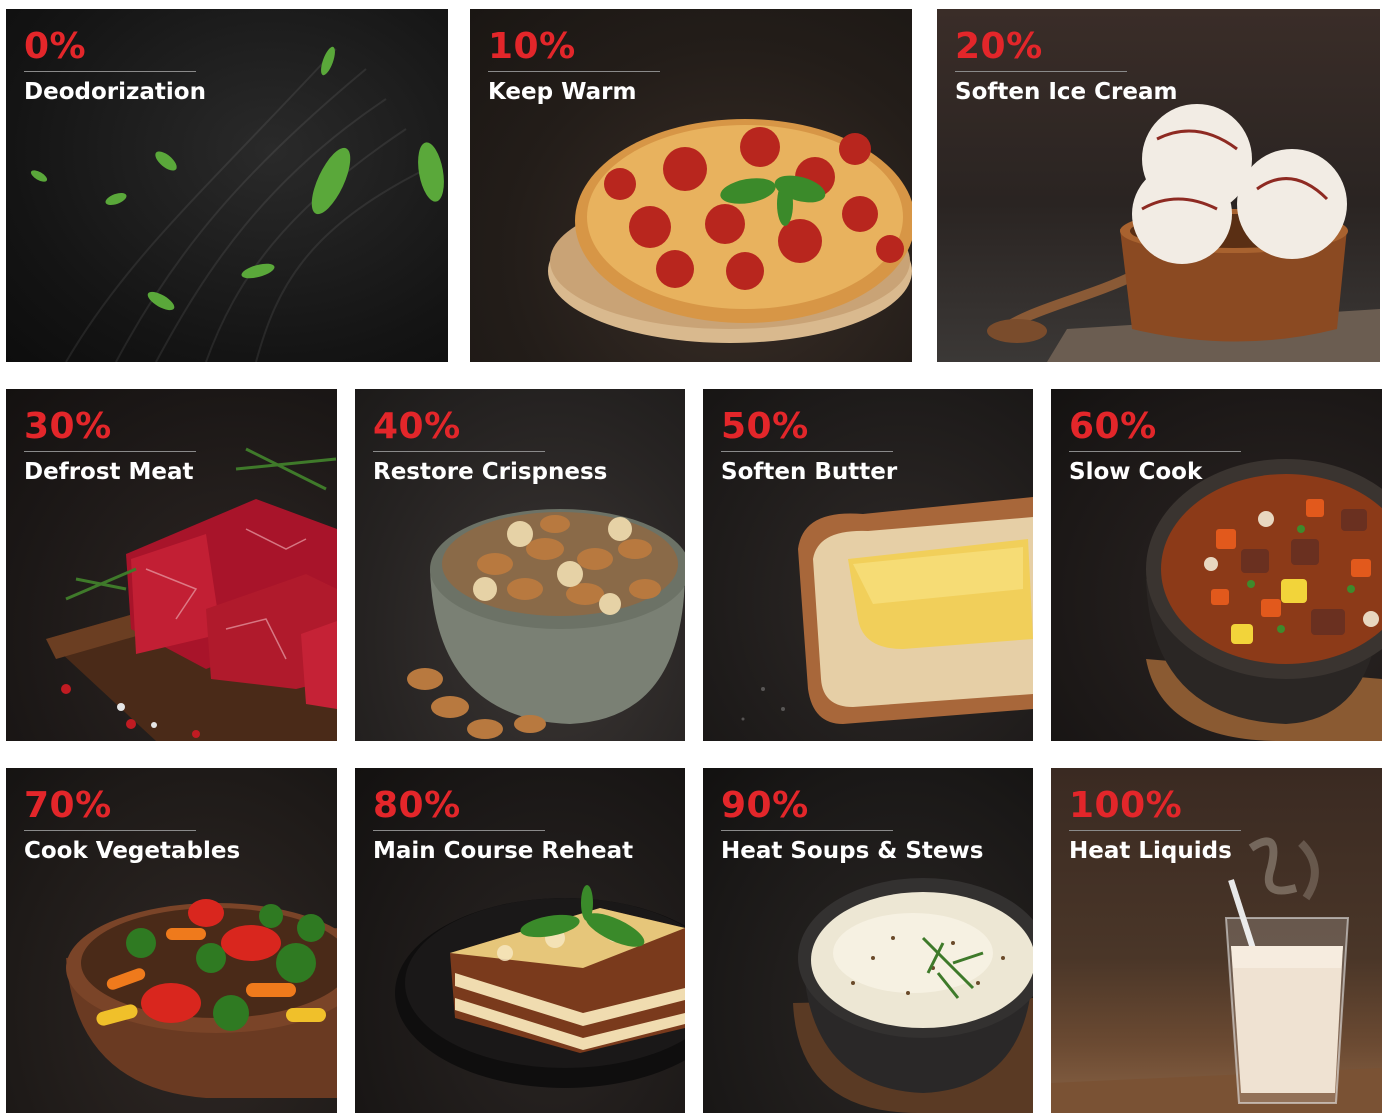  I want to click on tile-caption: 70% Cook Vegetables, so click(132, 825).